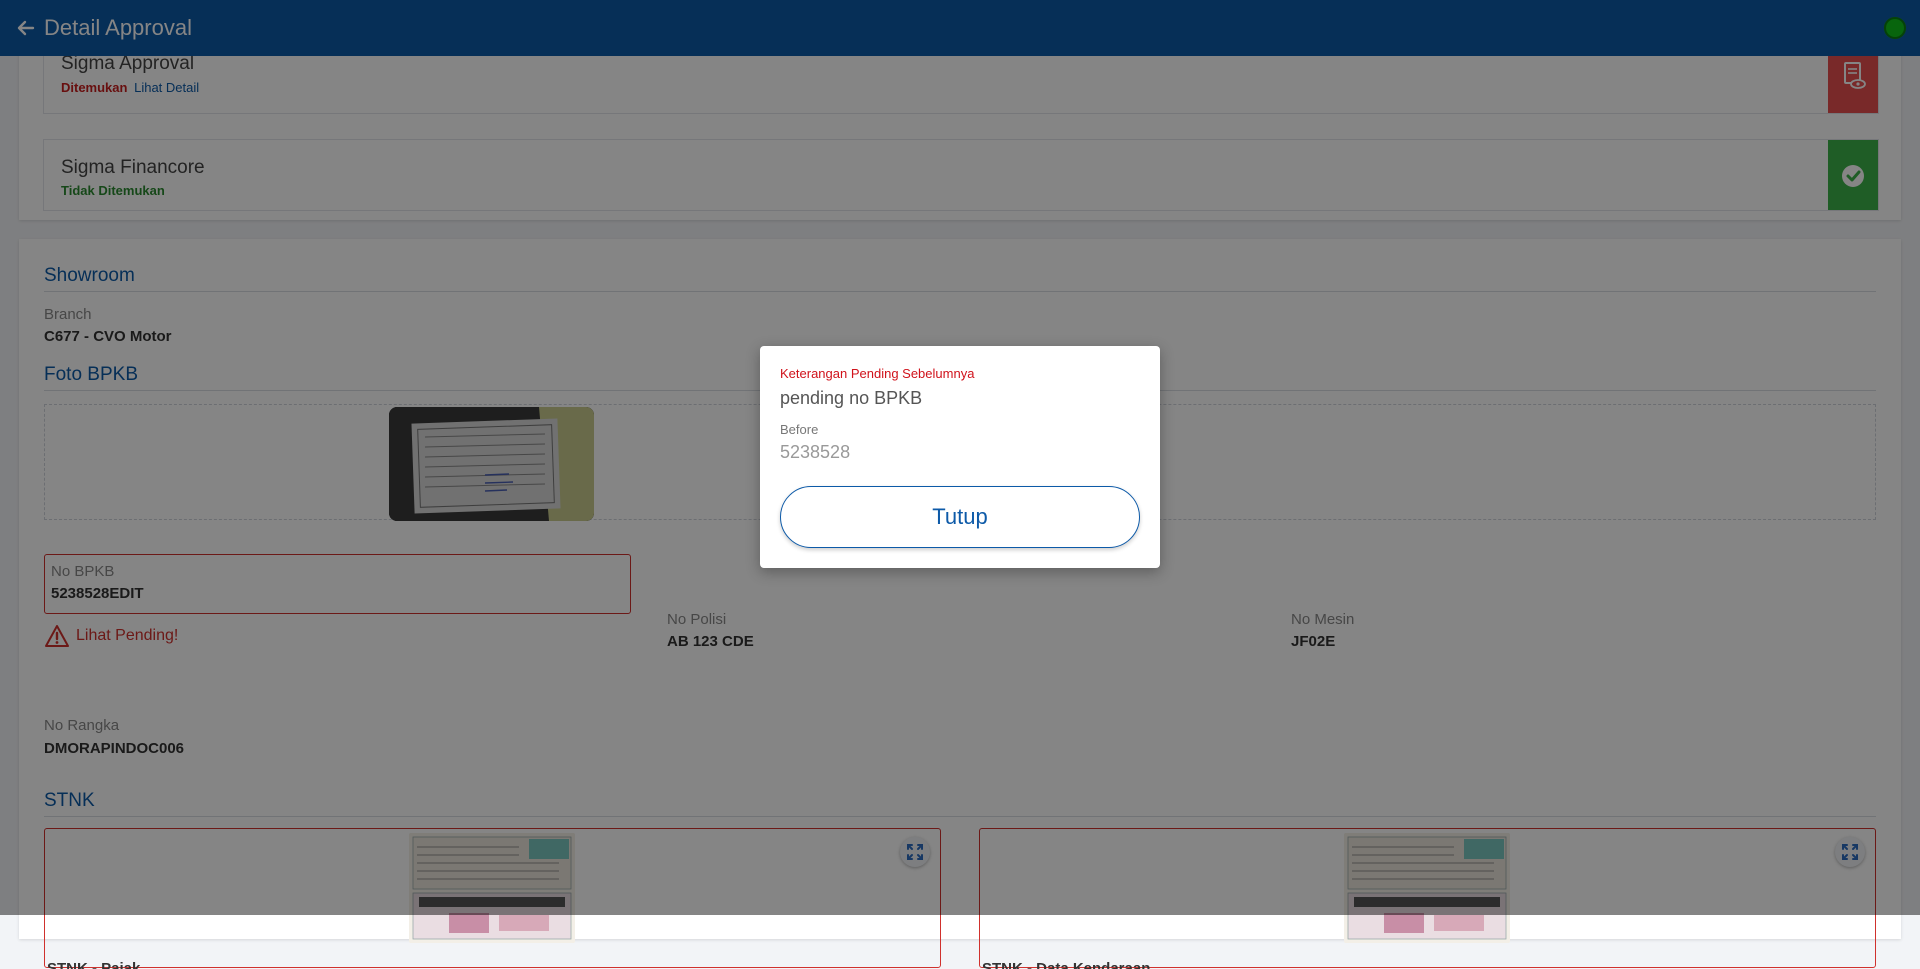 The image size is (1920, 969). What do you see at coordinates (799, 429) in the screenshot?
I see `before-label: Before` at bounding box center [799, 429].